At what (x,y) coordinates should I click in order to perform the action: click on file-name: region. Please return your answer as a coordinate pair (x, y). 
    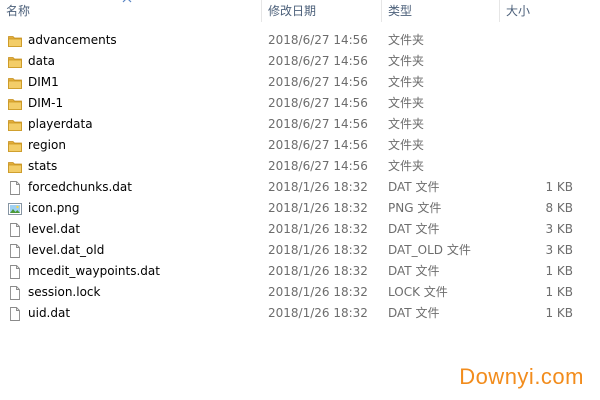
    Looking at the image, I should click on (47, 145).